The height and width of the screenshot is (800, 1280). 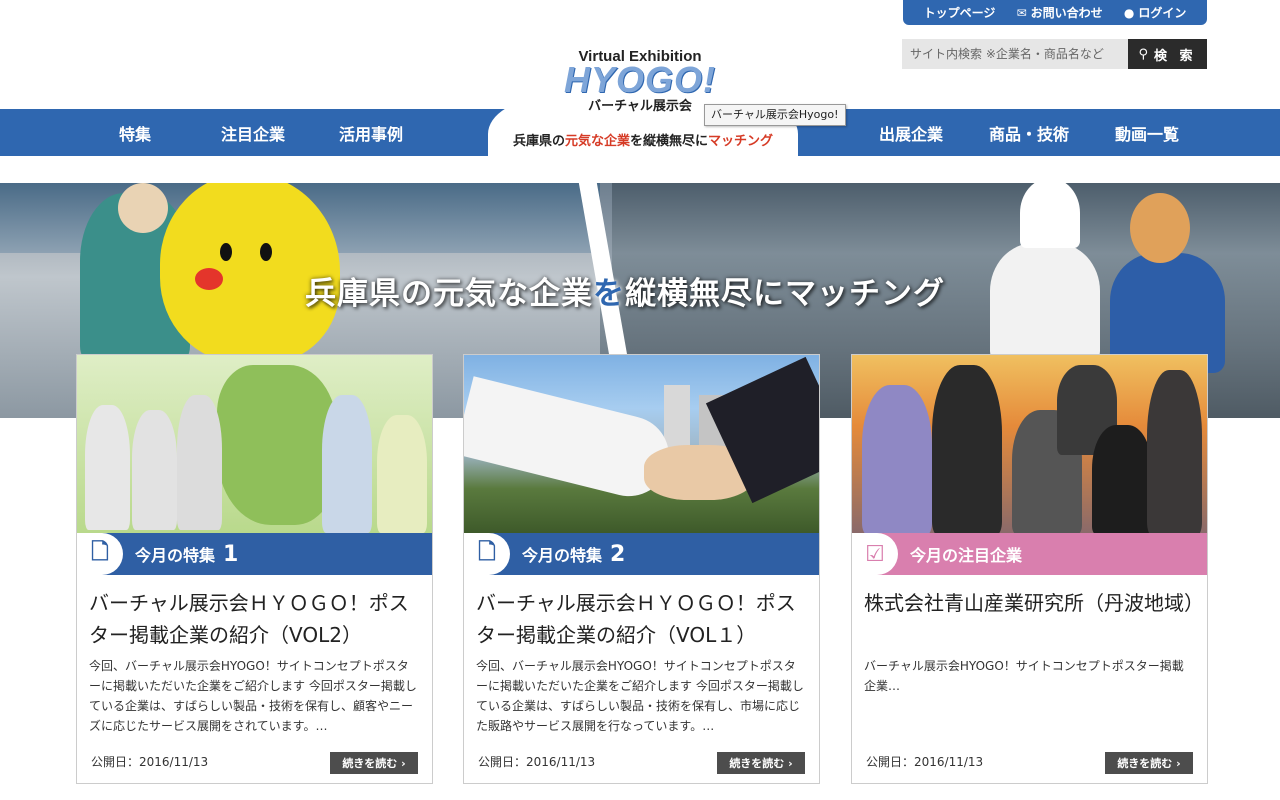 I want to click on site-logo: Virtual Exhibition HYOGO! バーチャル展示会, so click(x=640, y=81).